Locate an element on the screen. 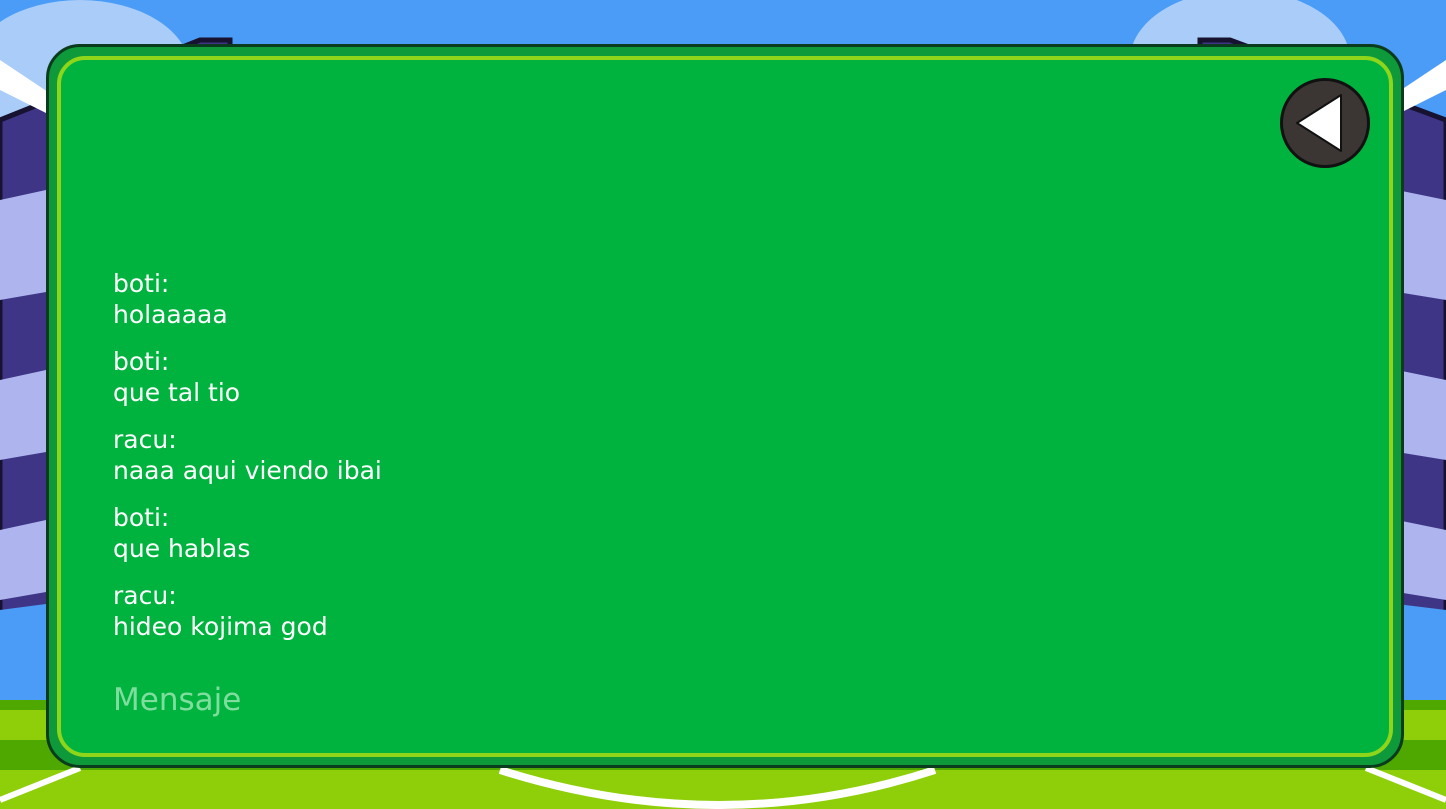  chat-message: boti: que tal tio is located at coordinates (663, 377).